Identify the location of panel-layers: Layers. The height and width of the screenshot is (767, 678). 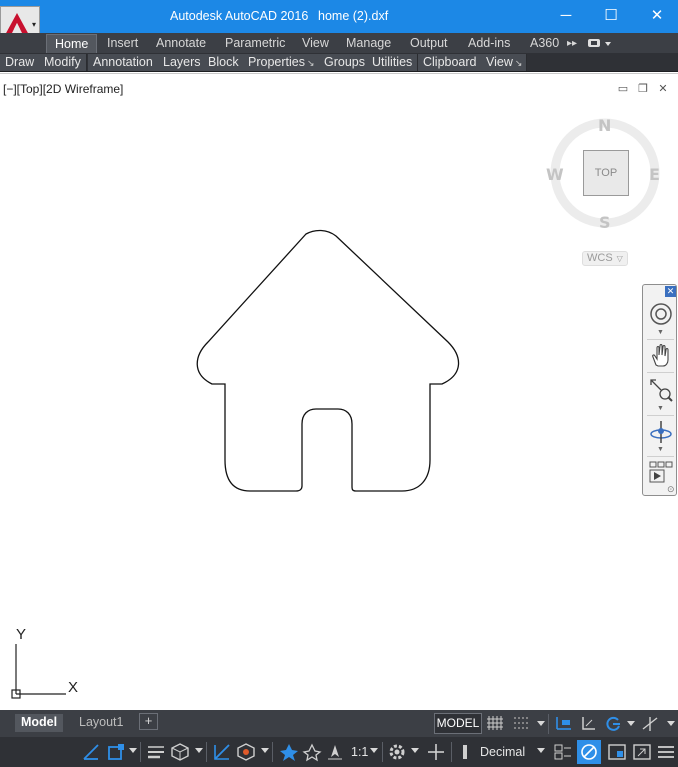
(182, 62).